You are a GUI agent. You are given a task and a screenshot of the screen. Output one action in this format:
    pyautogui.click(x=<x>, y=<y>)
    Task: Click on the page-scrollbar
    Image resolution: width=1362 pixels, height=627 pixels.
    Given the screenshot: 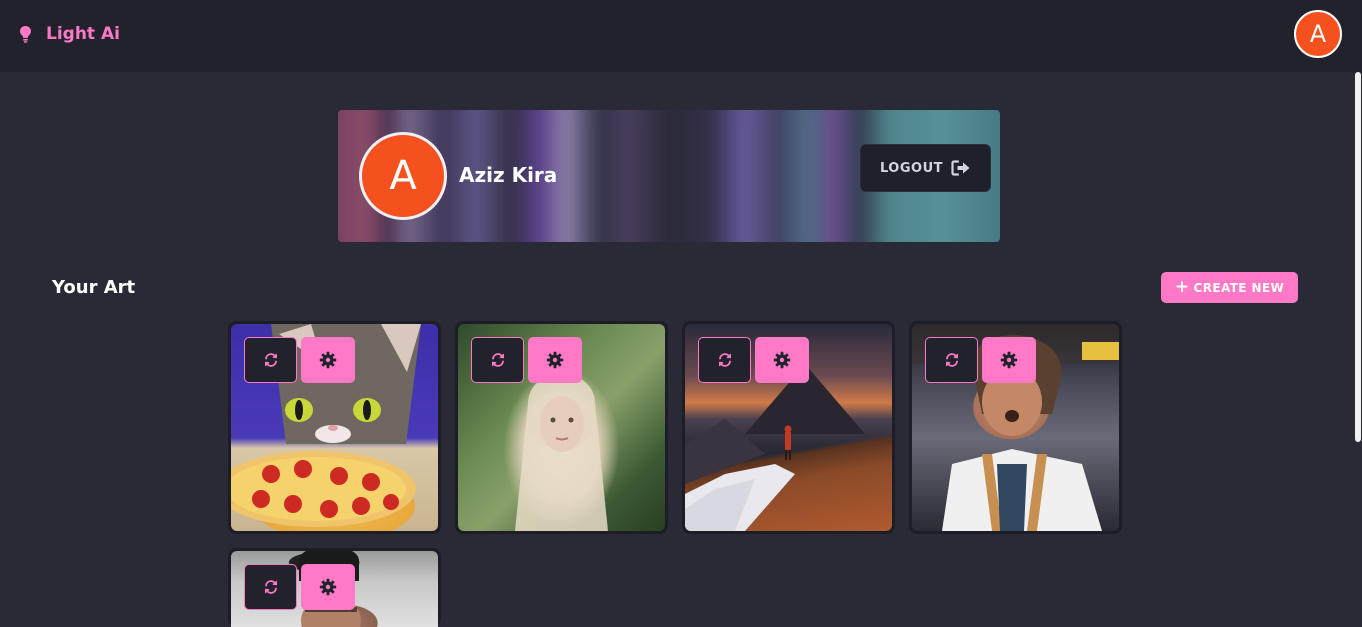 What is the action you would take?
    pyautogui.click(x=1358, y=349)
    